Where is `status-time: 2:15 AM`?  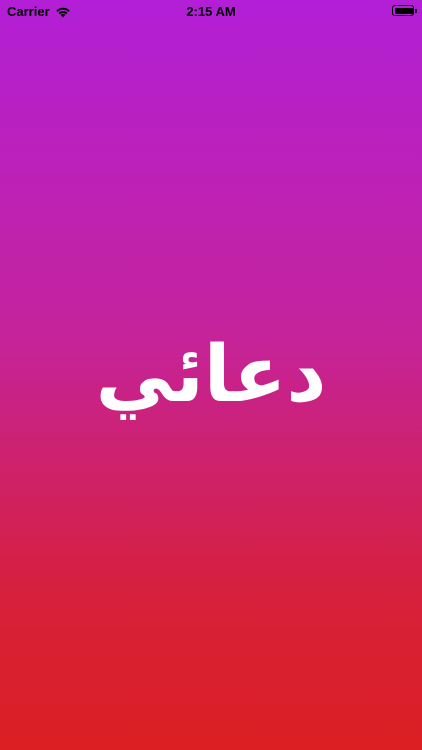 status-time: 2:15 AM is located at coordinates (211, 11).